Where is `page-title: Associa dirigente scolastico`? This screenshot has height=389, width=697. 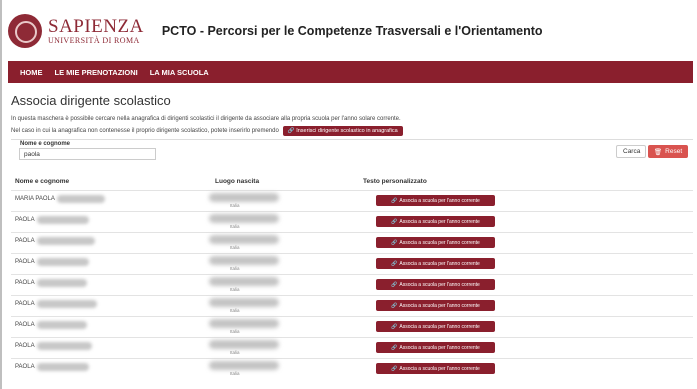 page-title: Associa dirigente scolastico is located at coordinates (91, 100).